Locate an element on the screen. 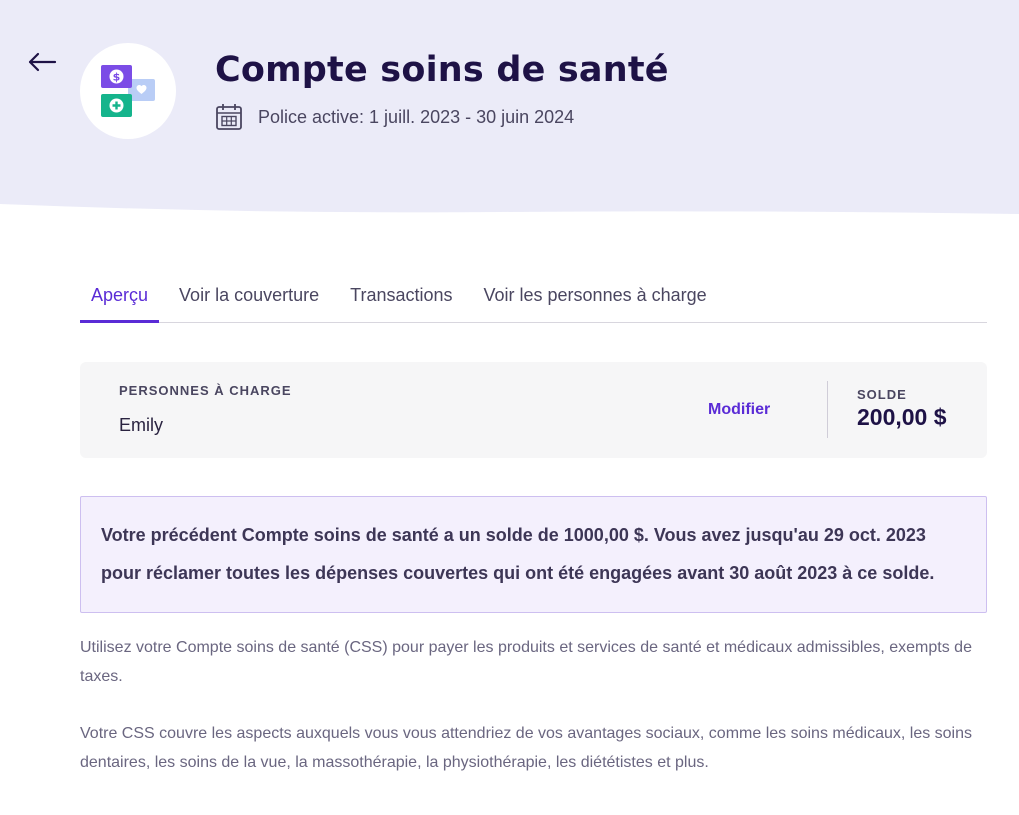 The image size is (1019, 815). dependents-label: PERSONNES À CHARGE is located at coordinates (205, 390).